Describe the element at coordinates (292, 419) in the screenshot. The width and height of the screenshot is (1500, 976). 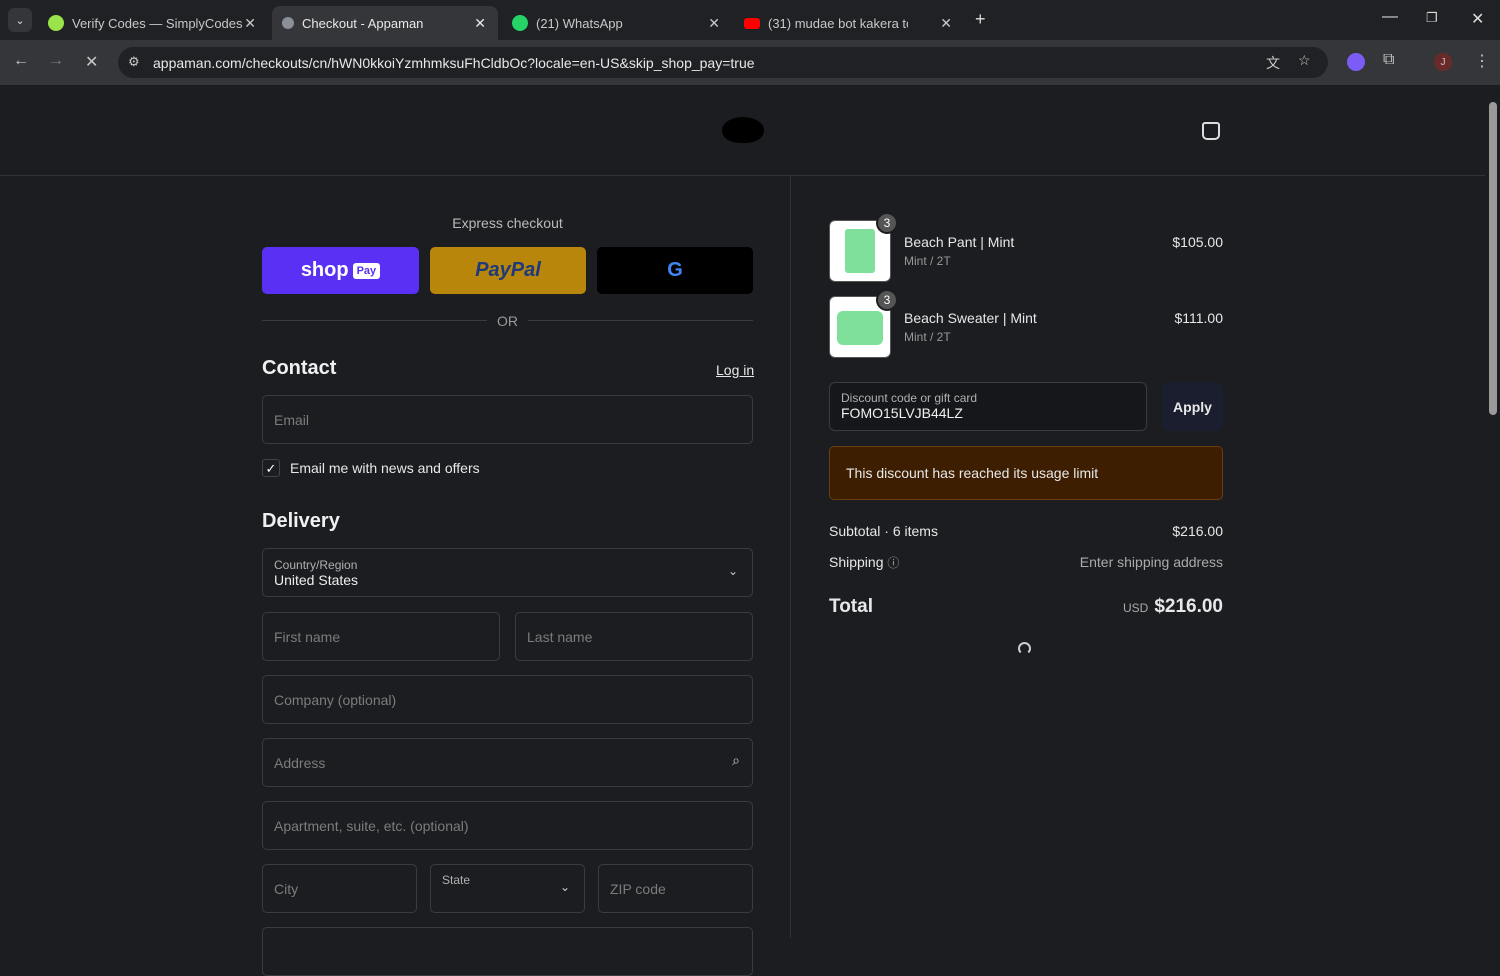
I see `email-placeholder: Email` at that location.